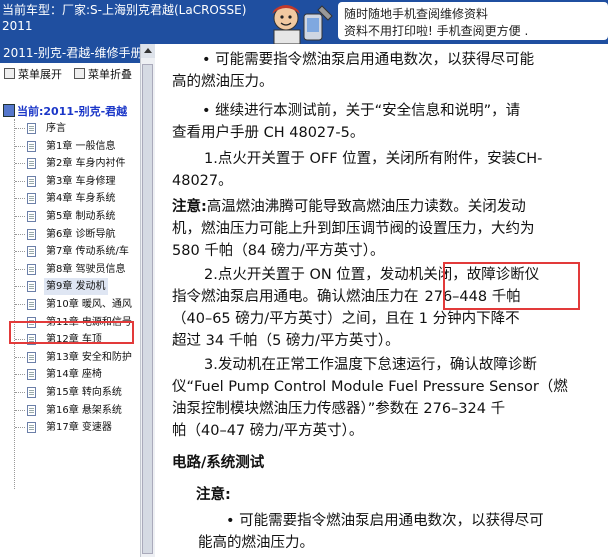  I want to click on sidebar-item: 第1章 一般信息, so click(70, 146).